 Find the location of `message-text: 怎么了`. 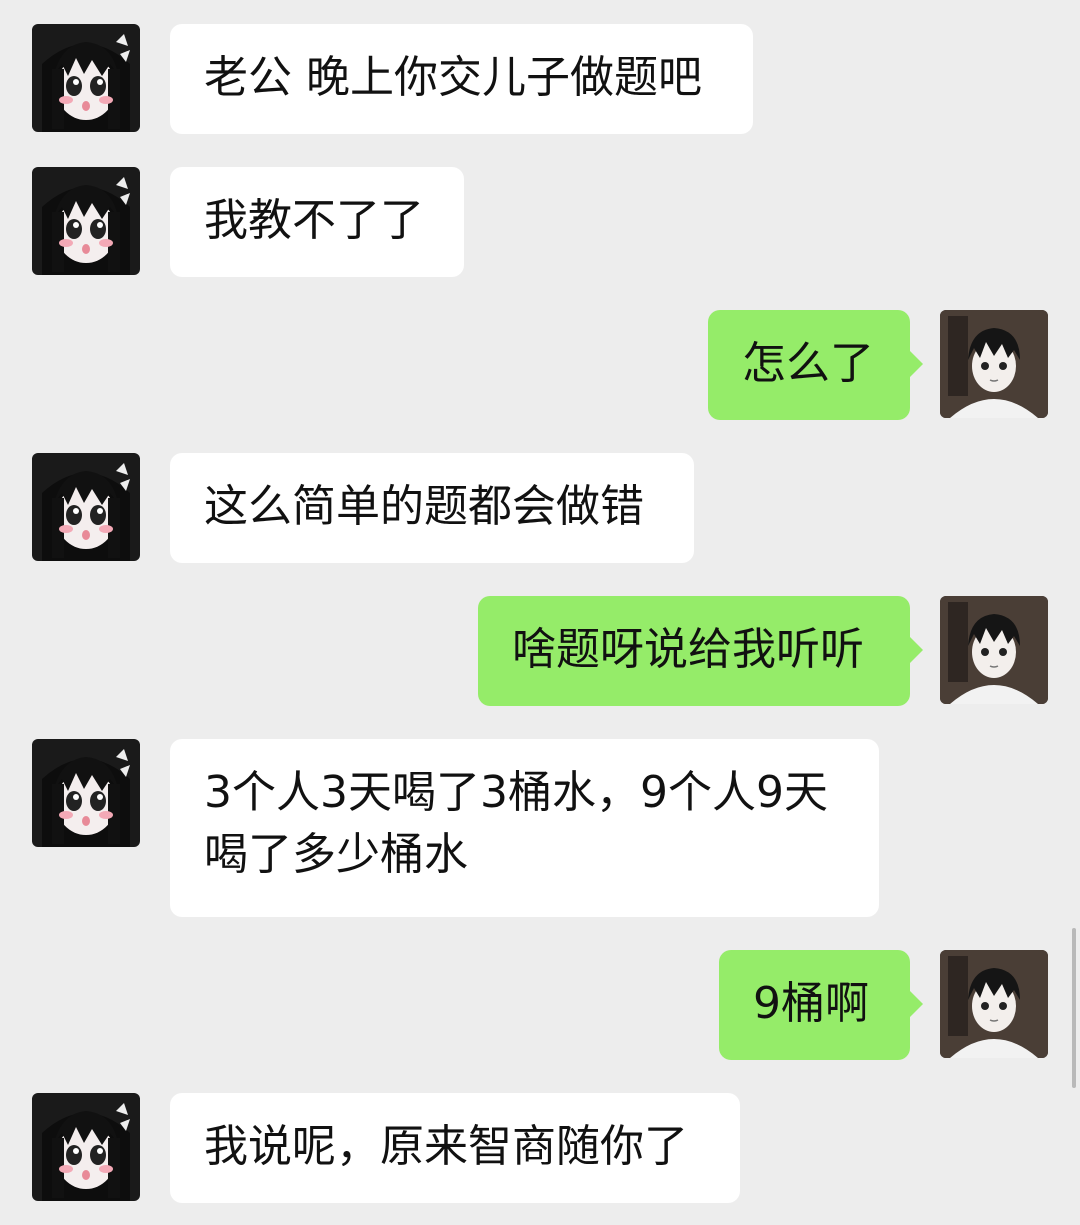

message-text: 怎么了 is located at coordinates (808, 363).